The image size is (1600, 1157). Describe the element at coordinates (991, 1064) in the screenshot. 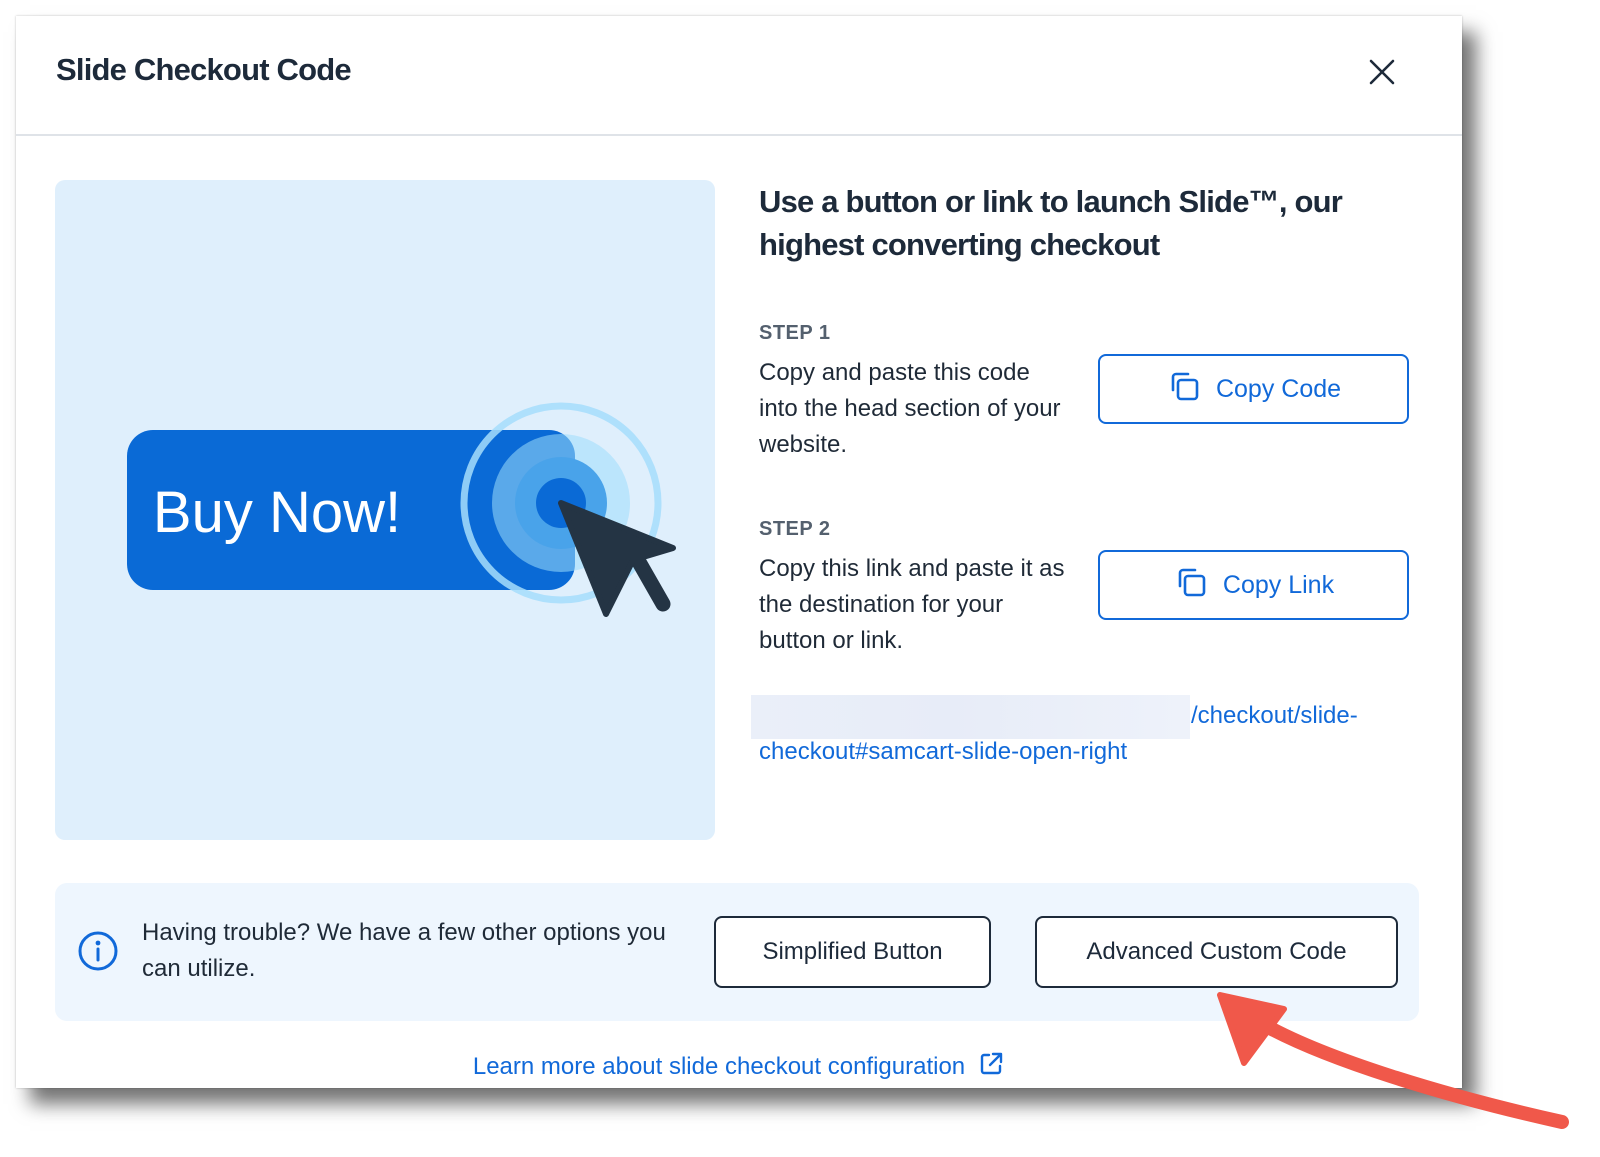

I see `external-link-icon` at that location.